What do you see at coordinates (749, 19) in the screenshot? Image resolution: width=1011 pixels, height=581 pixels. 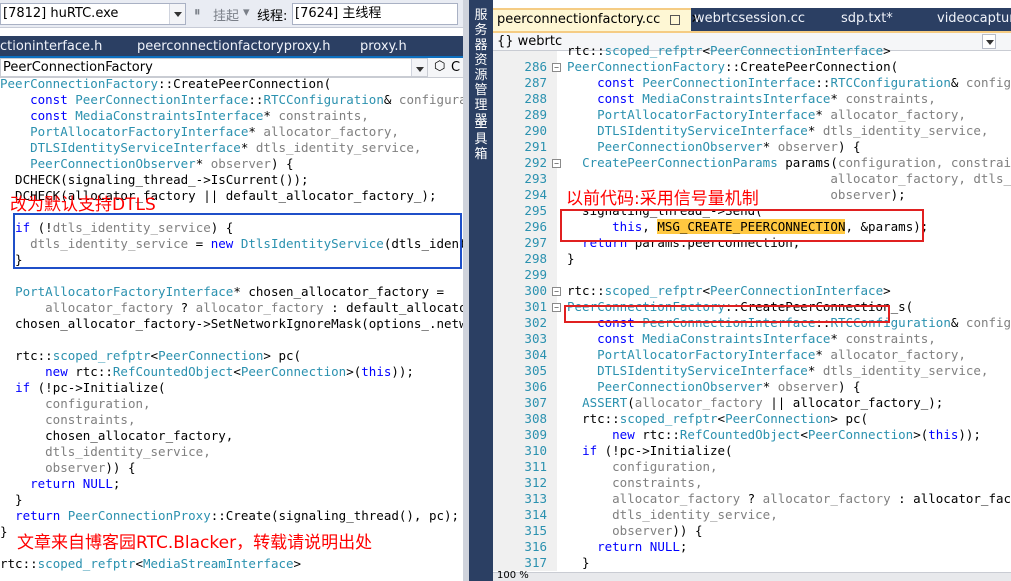 I see `tab-webrtcsession-cc: webrtcsession.cc` at bounding box center [749, 19].